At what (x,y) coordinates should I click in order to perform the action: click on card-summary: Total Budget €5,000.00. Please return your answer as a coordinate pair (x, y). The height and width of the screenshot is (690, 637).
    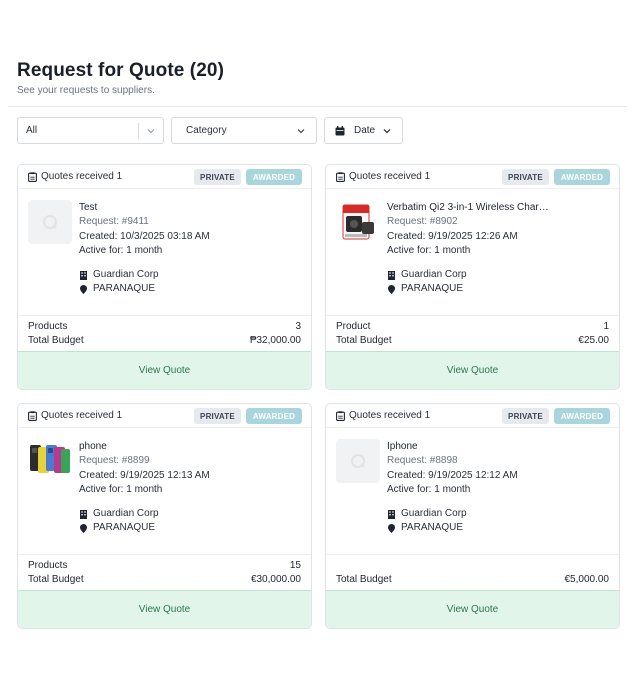
    Looking at the image, I should click on (472, 569).